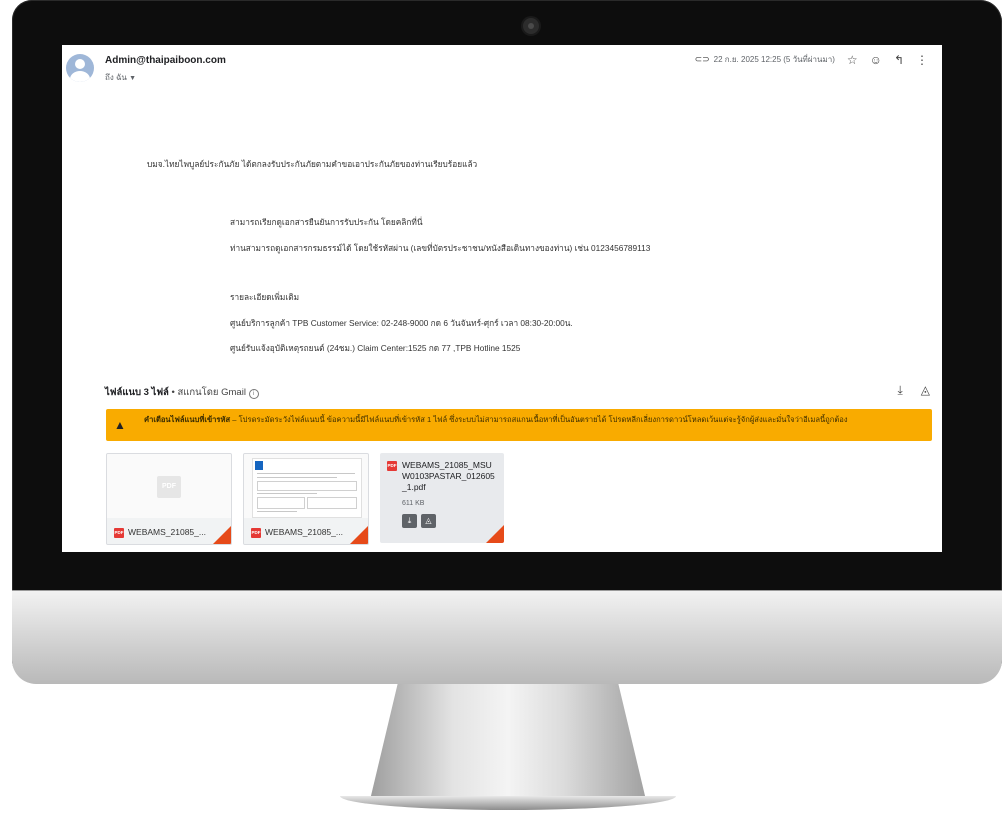 This screenshot has height=817, width=1004. What do you see at coordinates (913, 390) in the screenshot?
I see `attachments-actions: ⤓ ◬` at bounding box center [913, 390].